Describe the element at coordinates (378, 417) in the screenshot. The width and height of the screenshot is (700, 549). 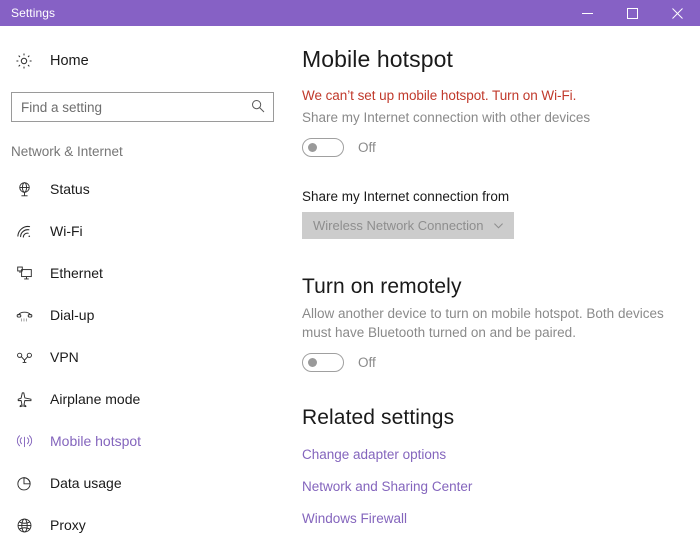
I see `related-settings-title: Related settings` at that location.